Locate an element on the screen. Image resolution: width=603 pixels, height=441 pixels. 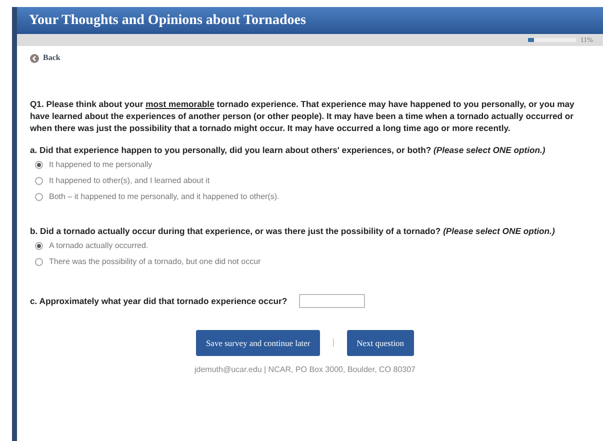
radio-option: It happened to other(s), and I learned about it is located at coordinates (312, 181).